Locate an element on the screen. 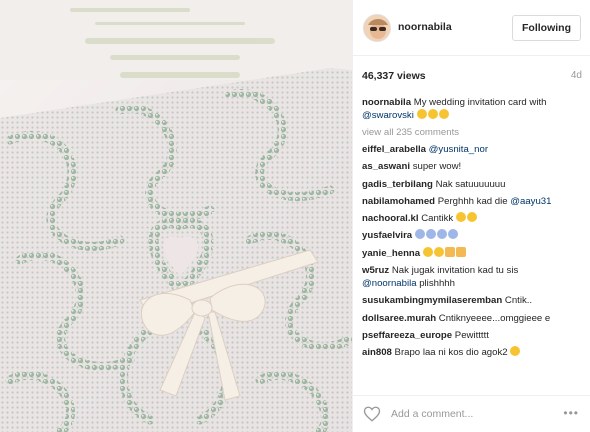 The image size is (590, 432). post-stats: 46,337 views 4d is located at coordinates (472, 77).